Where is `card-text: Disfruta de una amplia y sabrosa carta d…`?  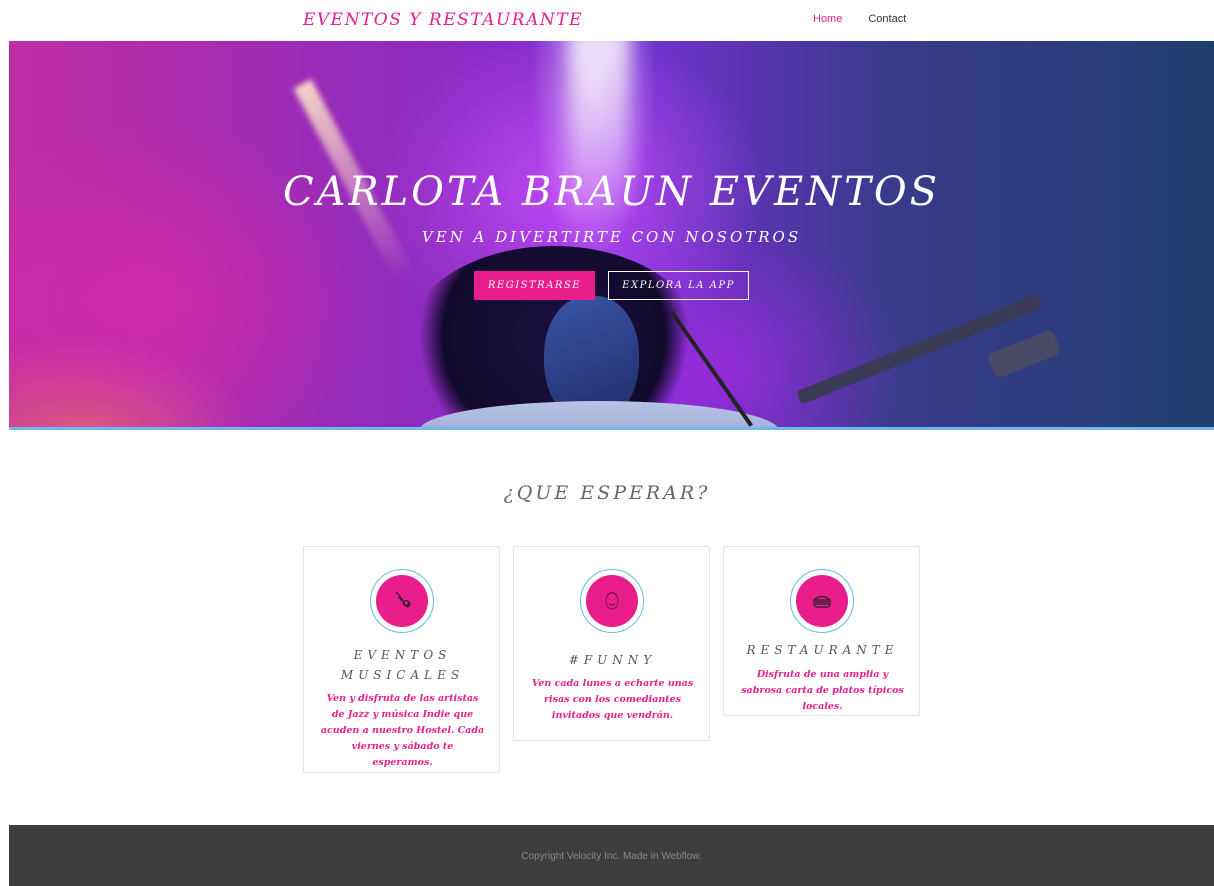
card-text: Disfruta de una amplia y sabrosa carta d… is located at coordinates (822, 690).